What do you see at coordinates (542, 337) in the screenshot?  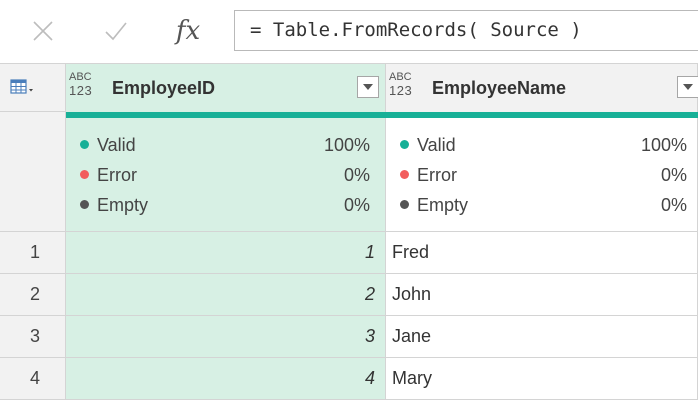 I see `cell-employeename: Jane` at bounding box center [542, 337].